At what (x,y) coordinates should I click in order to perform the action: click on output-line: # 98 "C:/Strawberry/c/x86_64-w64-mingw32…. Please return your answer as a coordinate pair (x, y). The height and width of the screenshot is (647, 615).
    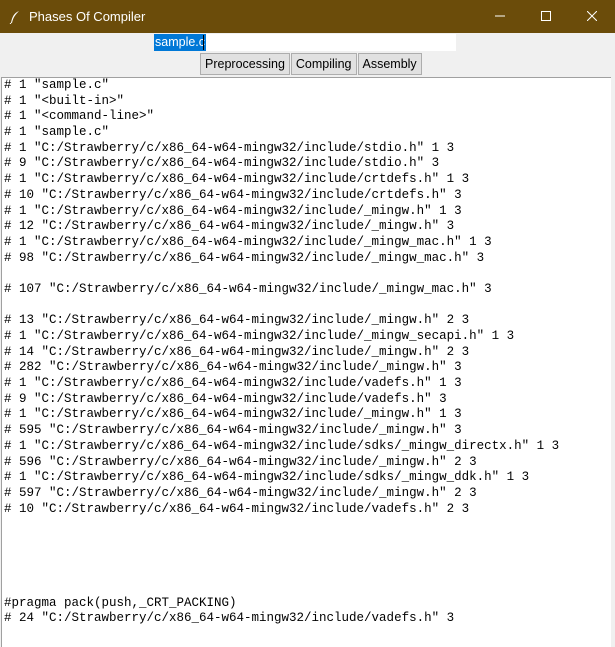
    Looking at the image, I should click on (244, 257).